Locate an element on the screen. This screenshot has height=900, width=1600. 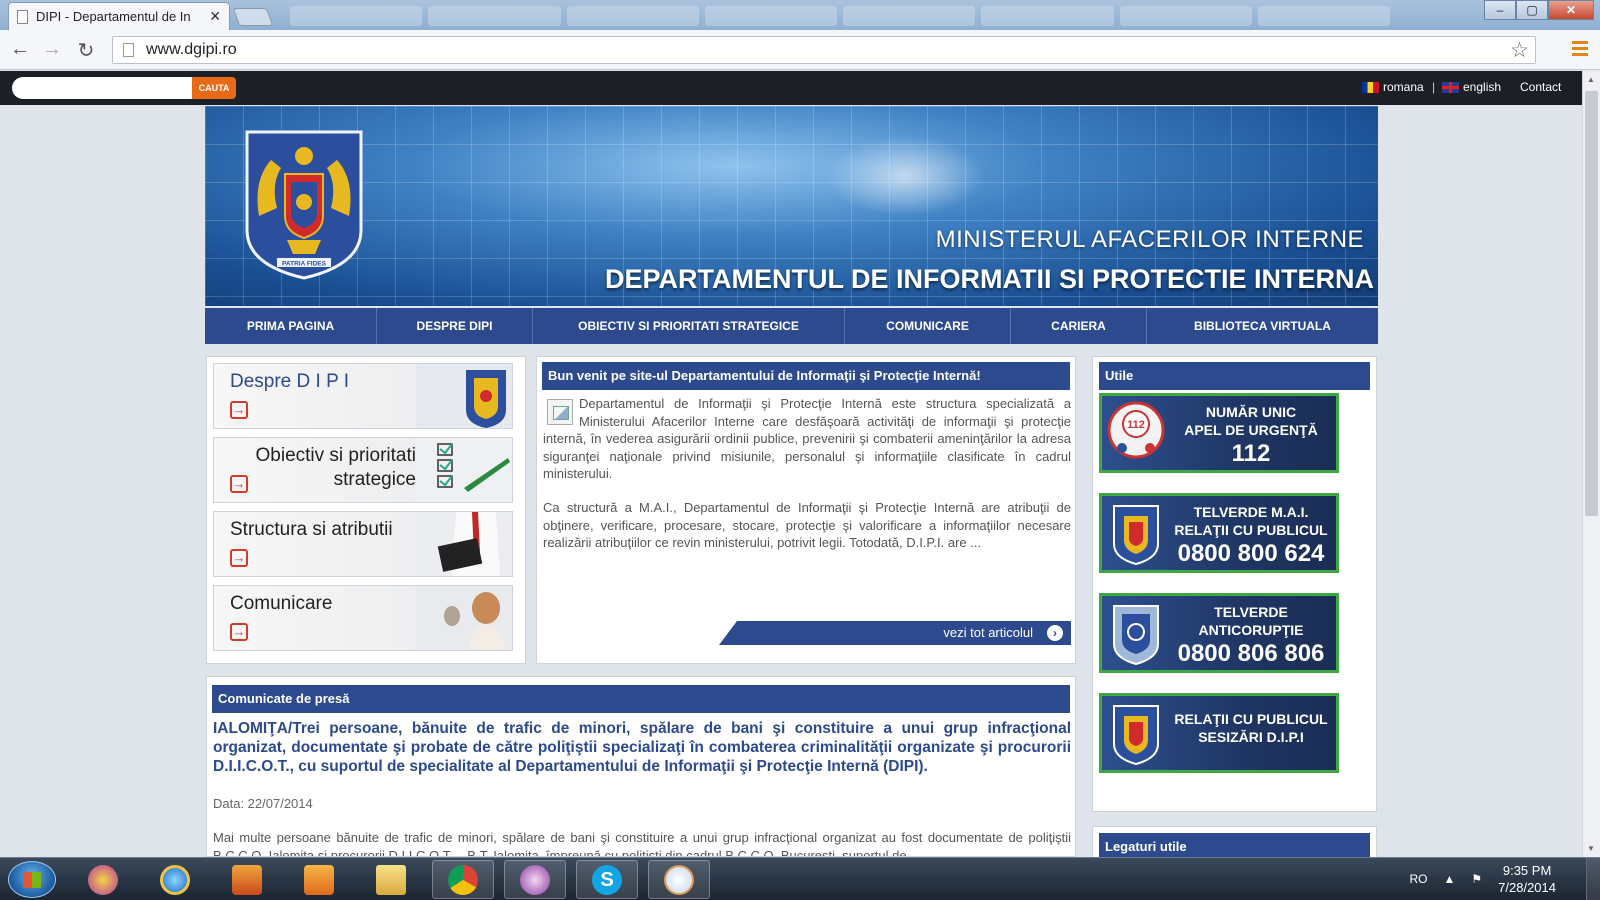
tile-despre-dipi: Despre D I P I → is located at coordinates (363, 396).